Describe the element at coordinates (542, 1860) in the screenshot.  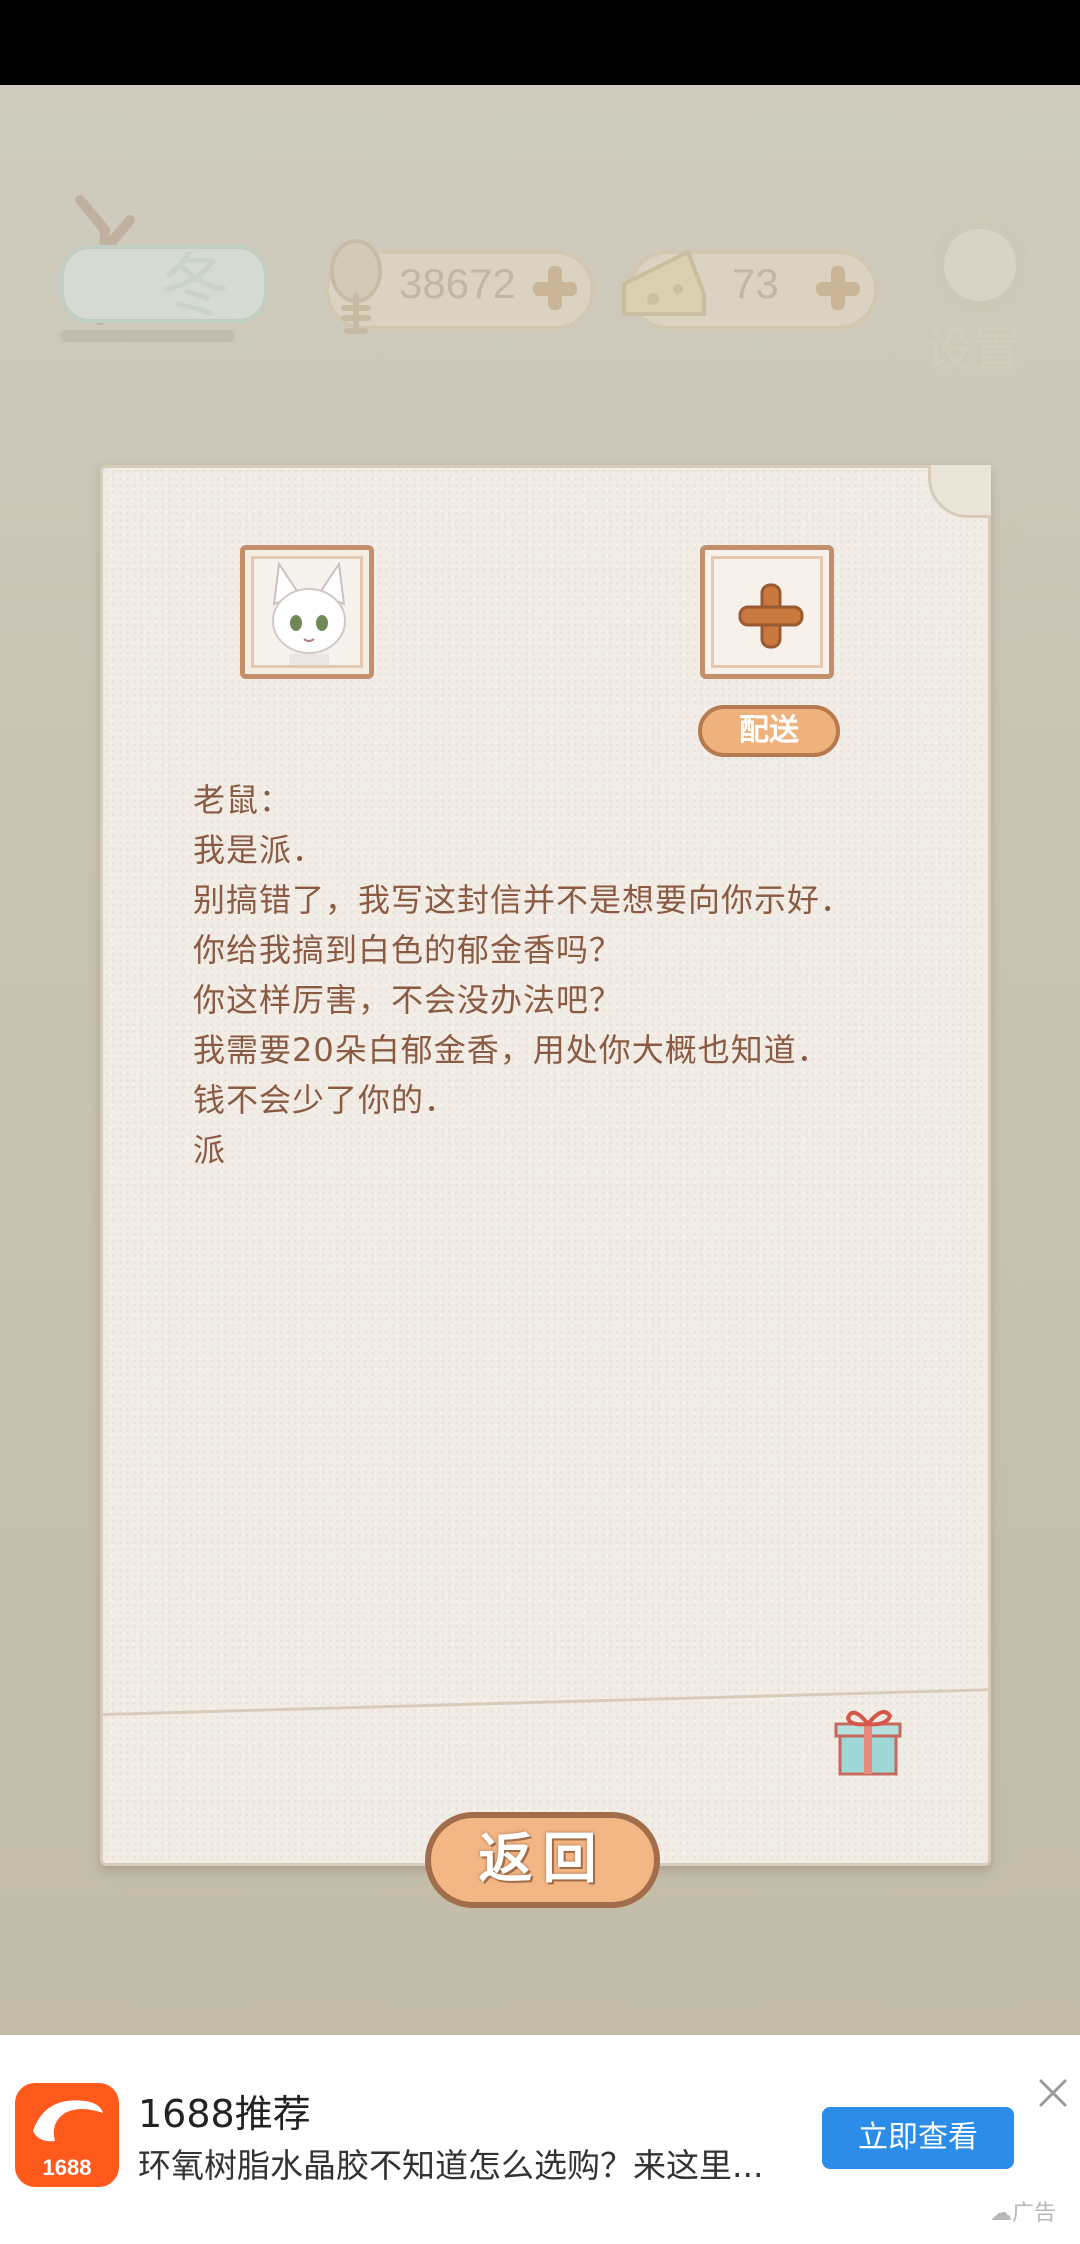
I see `back-button: 返回` at that location.